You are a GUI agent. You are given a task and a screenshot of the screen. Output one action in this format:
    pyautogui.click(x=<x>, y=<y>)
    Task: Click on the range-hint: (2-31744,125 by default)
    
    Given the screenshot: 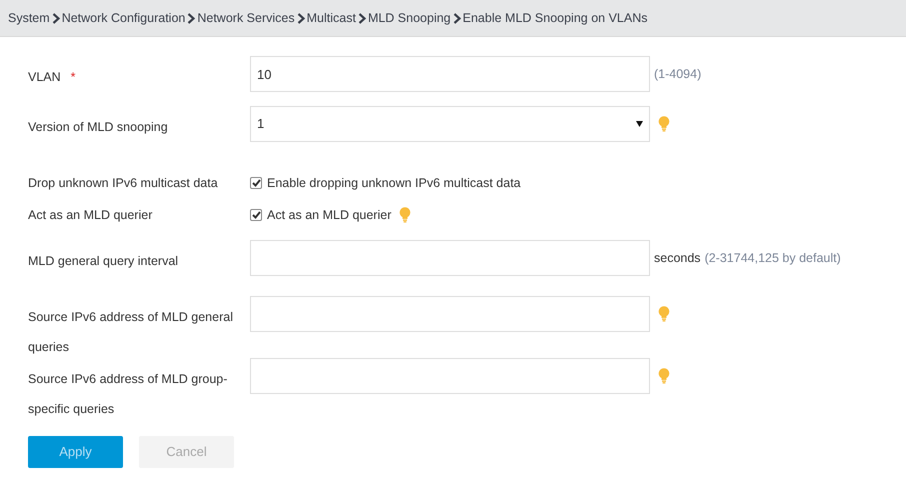 What is the action you would take?
    pyautogui.click(x=772, y=258)
    